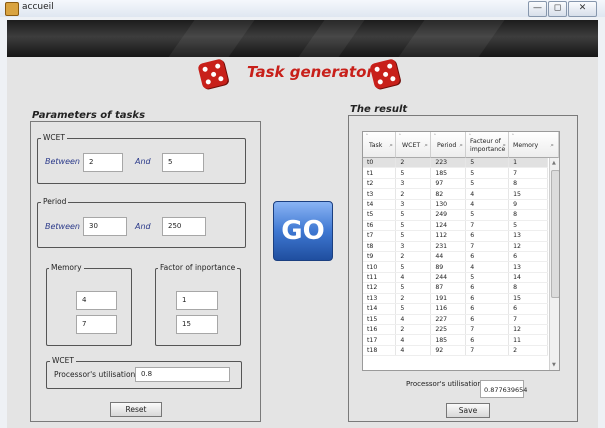  I want to click on go-button: GO, so click(303, 231).